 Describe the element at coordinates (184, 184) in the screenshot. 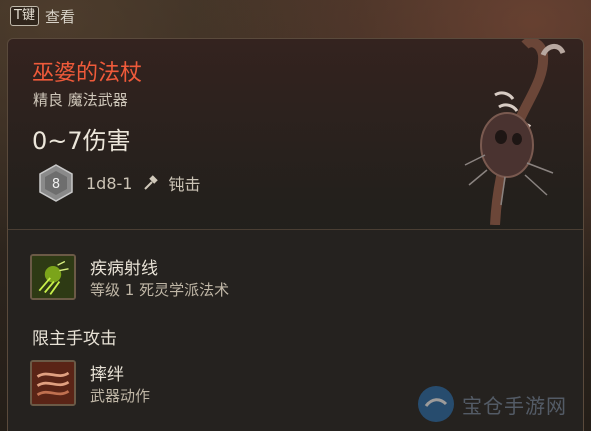

I see `damage-type: 钝击` at that location.